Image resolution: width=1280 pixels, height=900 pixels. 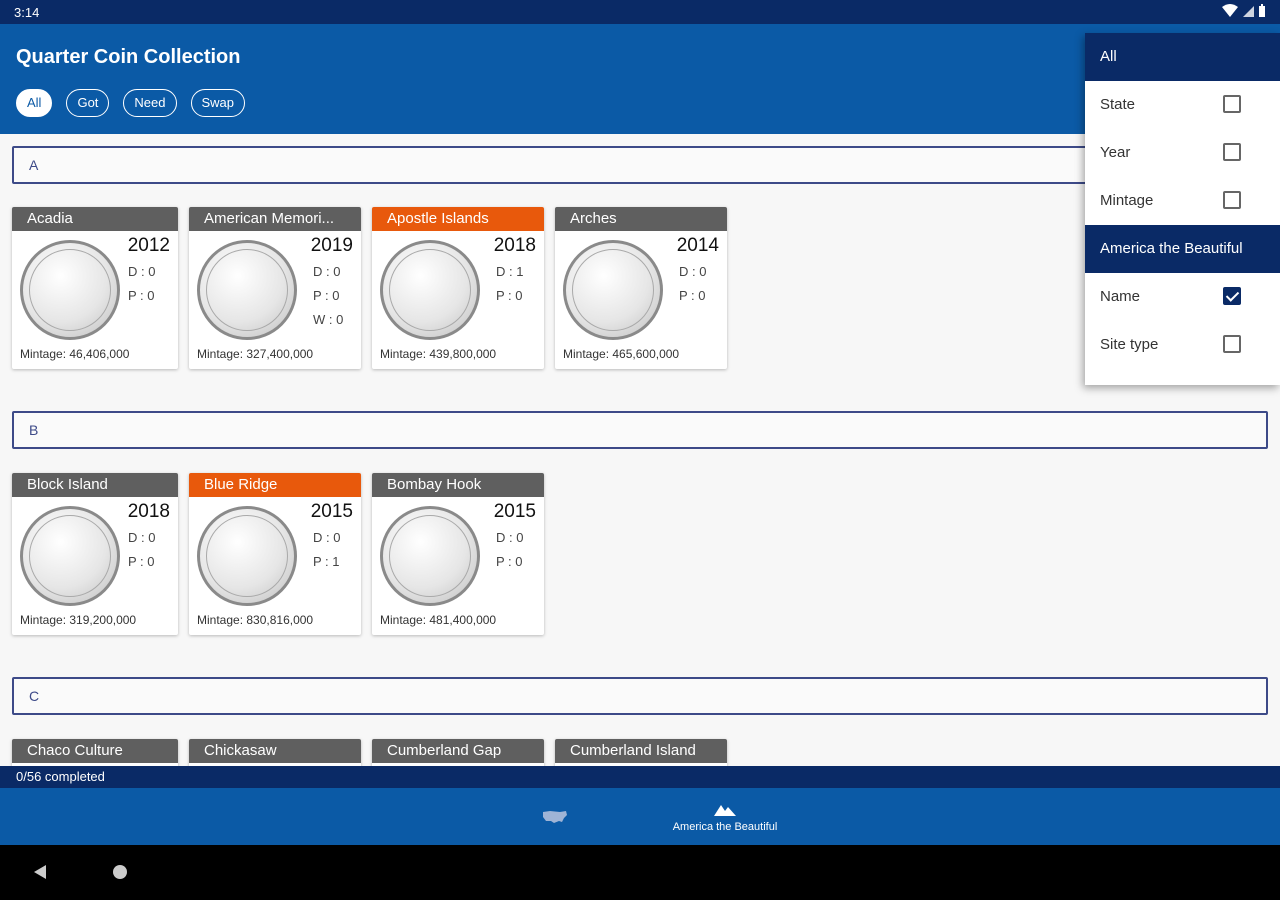 What do you see at coordinates (328, 319) in the screenshot?
I see `coin-w-count: W : 0` at bounding box center [328, 319].